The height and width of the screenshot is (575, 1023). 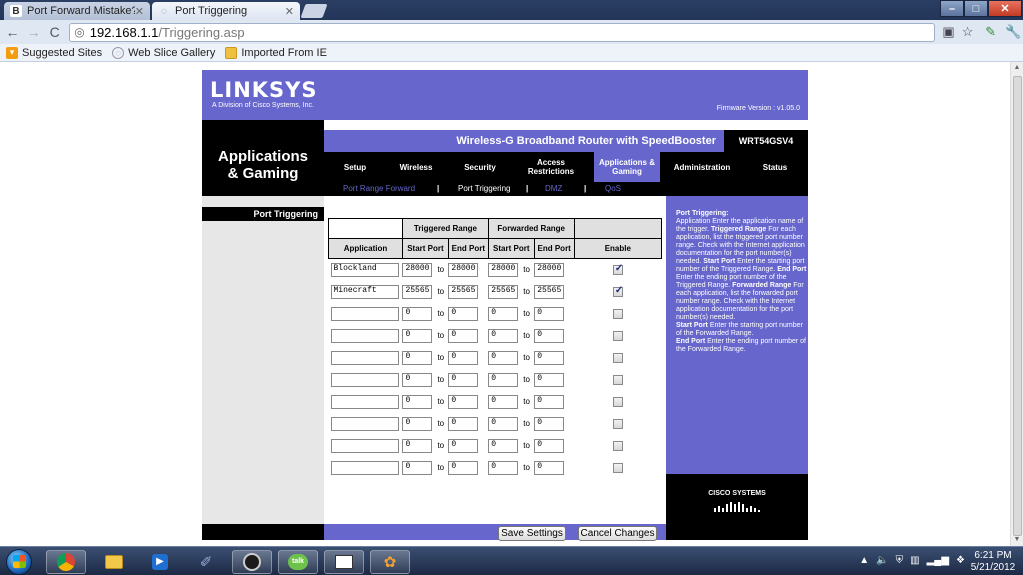 What do you see at coordinates (54, 52) in the screenshot?
I see `bookmark-suggested-sites: ▾ Suggested Sites` at bounding box center [54, 52].